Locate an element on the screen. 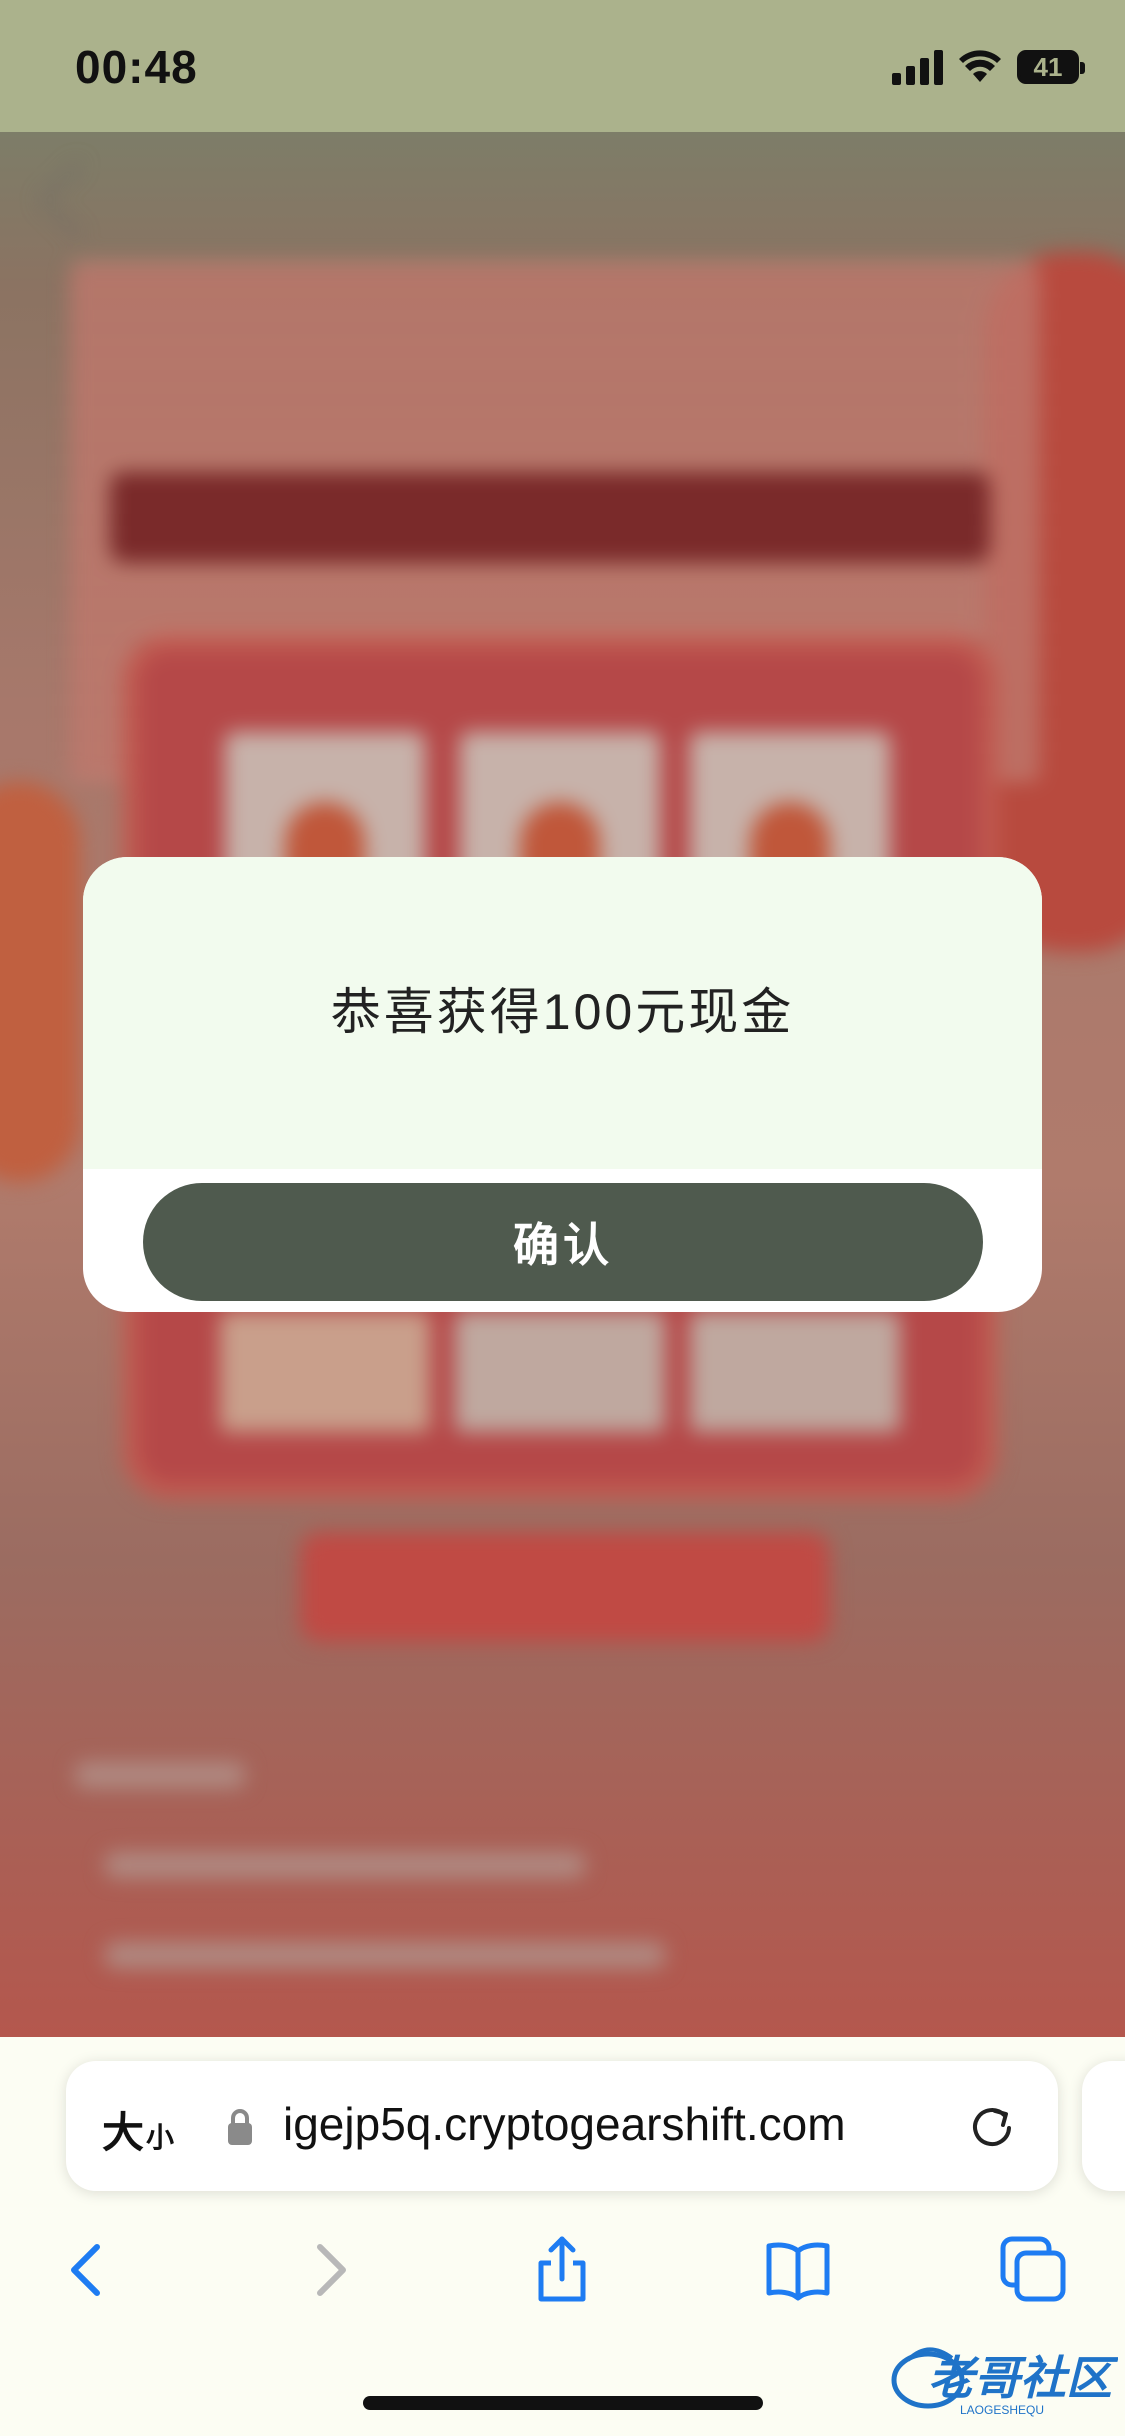 Image resolution: width=1125 pixels, height=2436 pixels. status-bar: 00:48 41 is located at coordinates (562, 66).